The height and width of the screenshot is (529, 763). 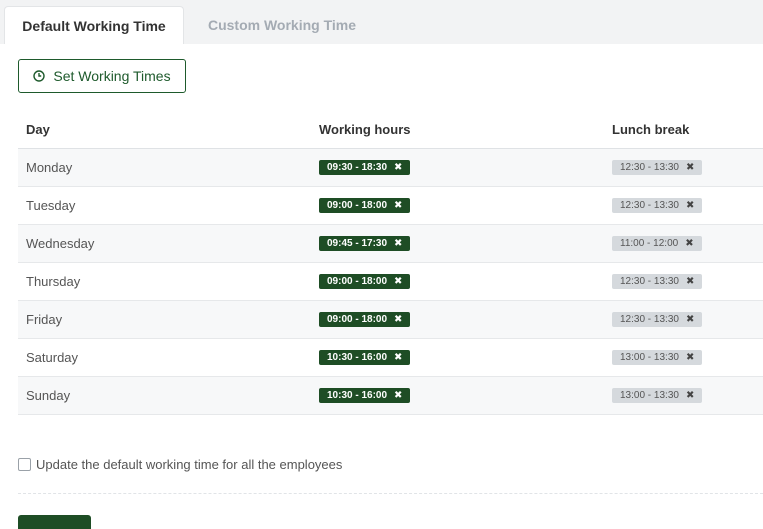 I want to click on table-row: Saturday 10:30 - 16:00 ✖ 13:00 - 13:30 ✖, so click(x=390, y=358).